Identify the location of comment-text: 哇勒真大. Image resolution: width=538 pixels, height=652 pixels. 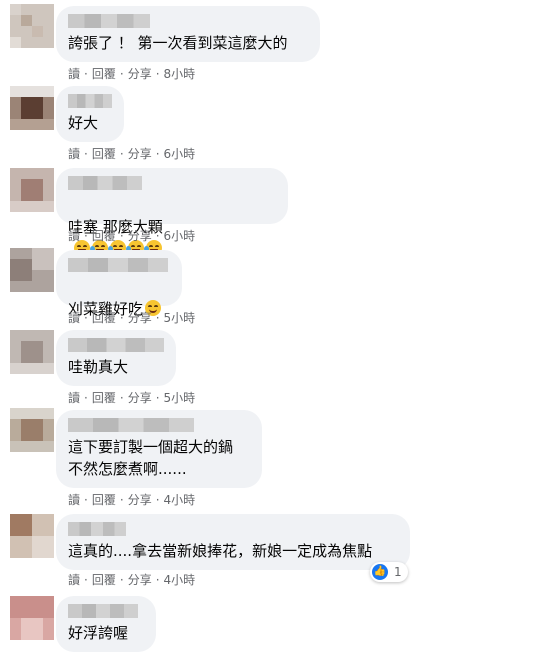
(98, 367).